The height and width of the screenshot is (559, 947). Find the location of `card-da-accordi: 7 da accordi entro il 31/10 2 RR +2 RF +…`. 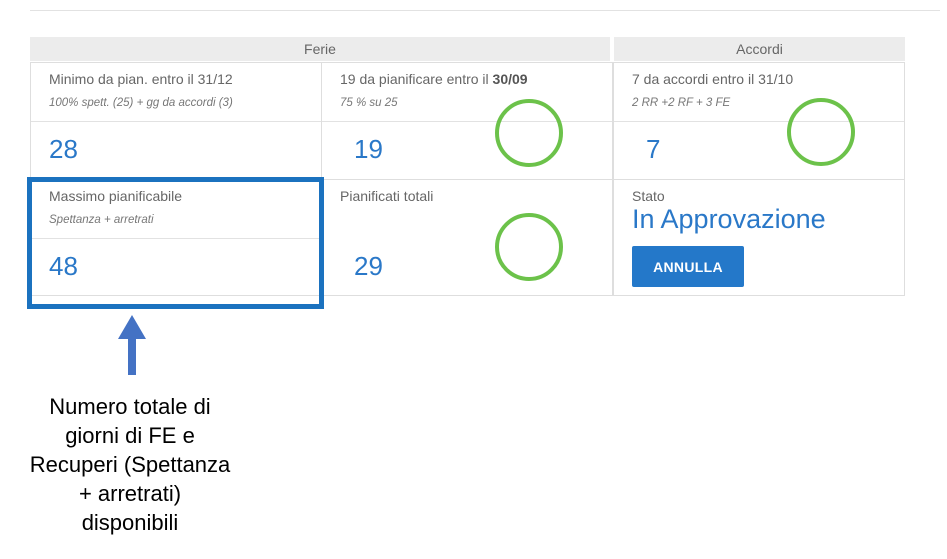

card-da-accordi: 7 da accordi entro il 31/10 2 RR +2 RF +… is located at coordinates (759, 121).